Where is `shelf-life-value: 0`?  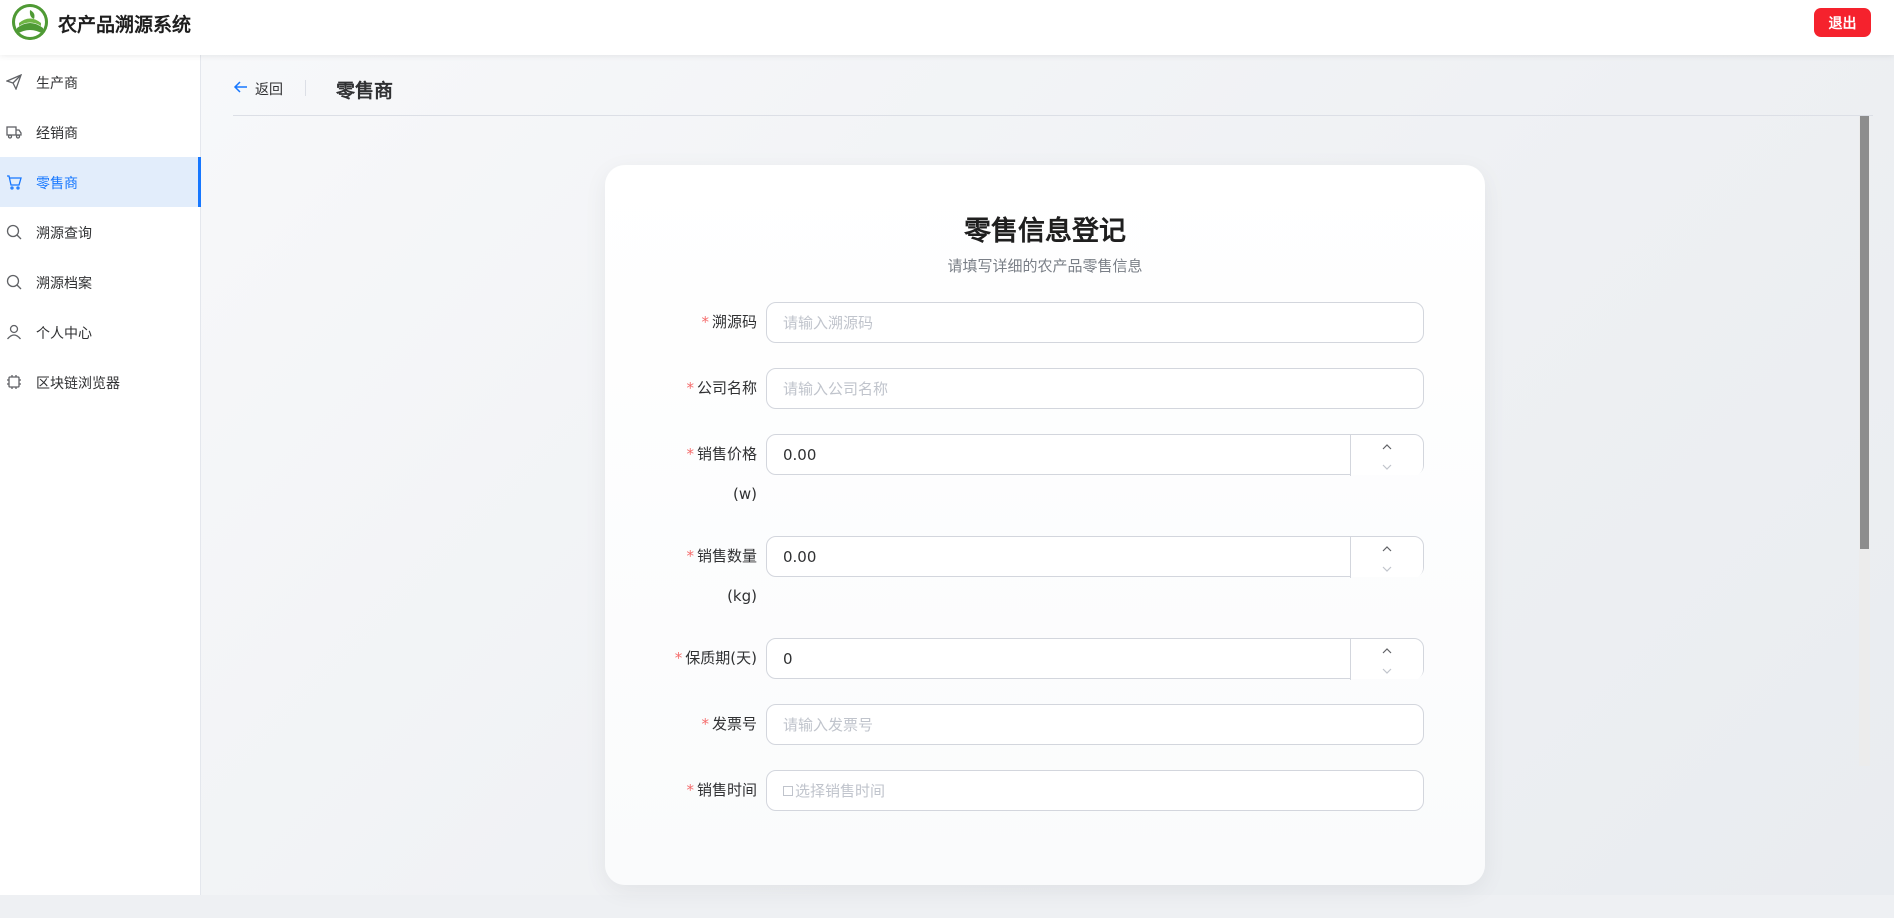
shelf-life-value: 0 is located at coordinates (788, 658).